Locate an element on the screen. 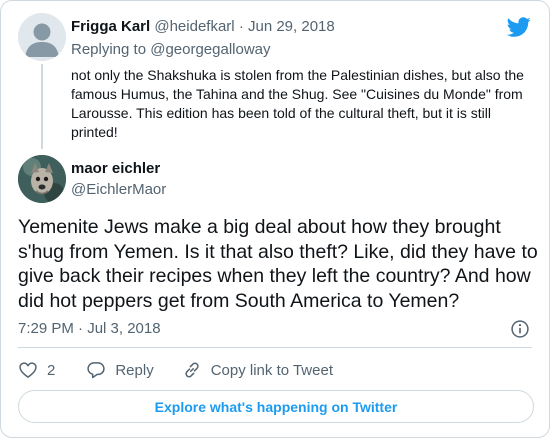 This screenshot has width=550, height=438. parent-header: Frigga Karl @heidefkarl · Jun 29, 2018 is located at coordinates (203, 26).